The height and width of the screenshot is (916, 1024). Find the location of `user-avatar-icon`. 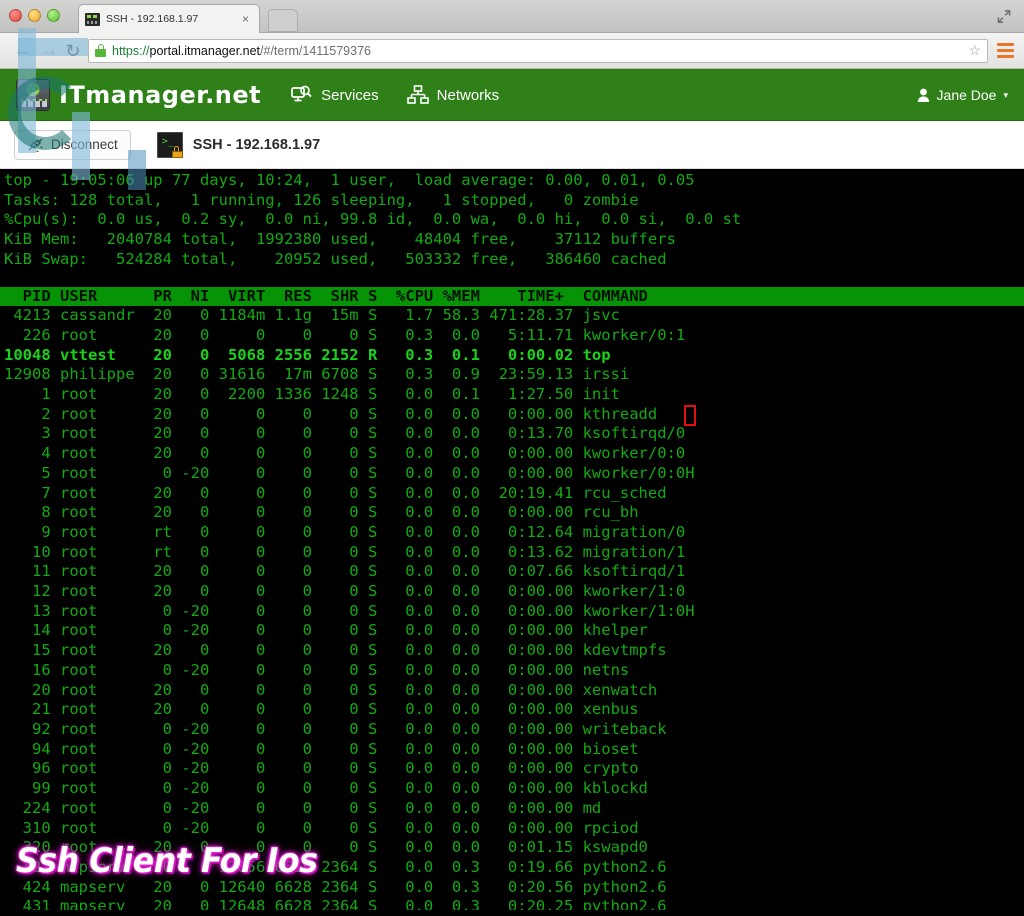

user-avatar-icon is located at coordinates (923, 95).